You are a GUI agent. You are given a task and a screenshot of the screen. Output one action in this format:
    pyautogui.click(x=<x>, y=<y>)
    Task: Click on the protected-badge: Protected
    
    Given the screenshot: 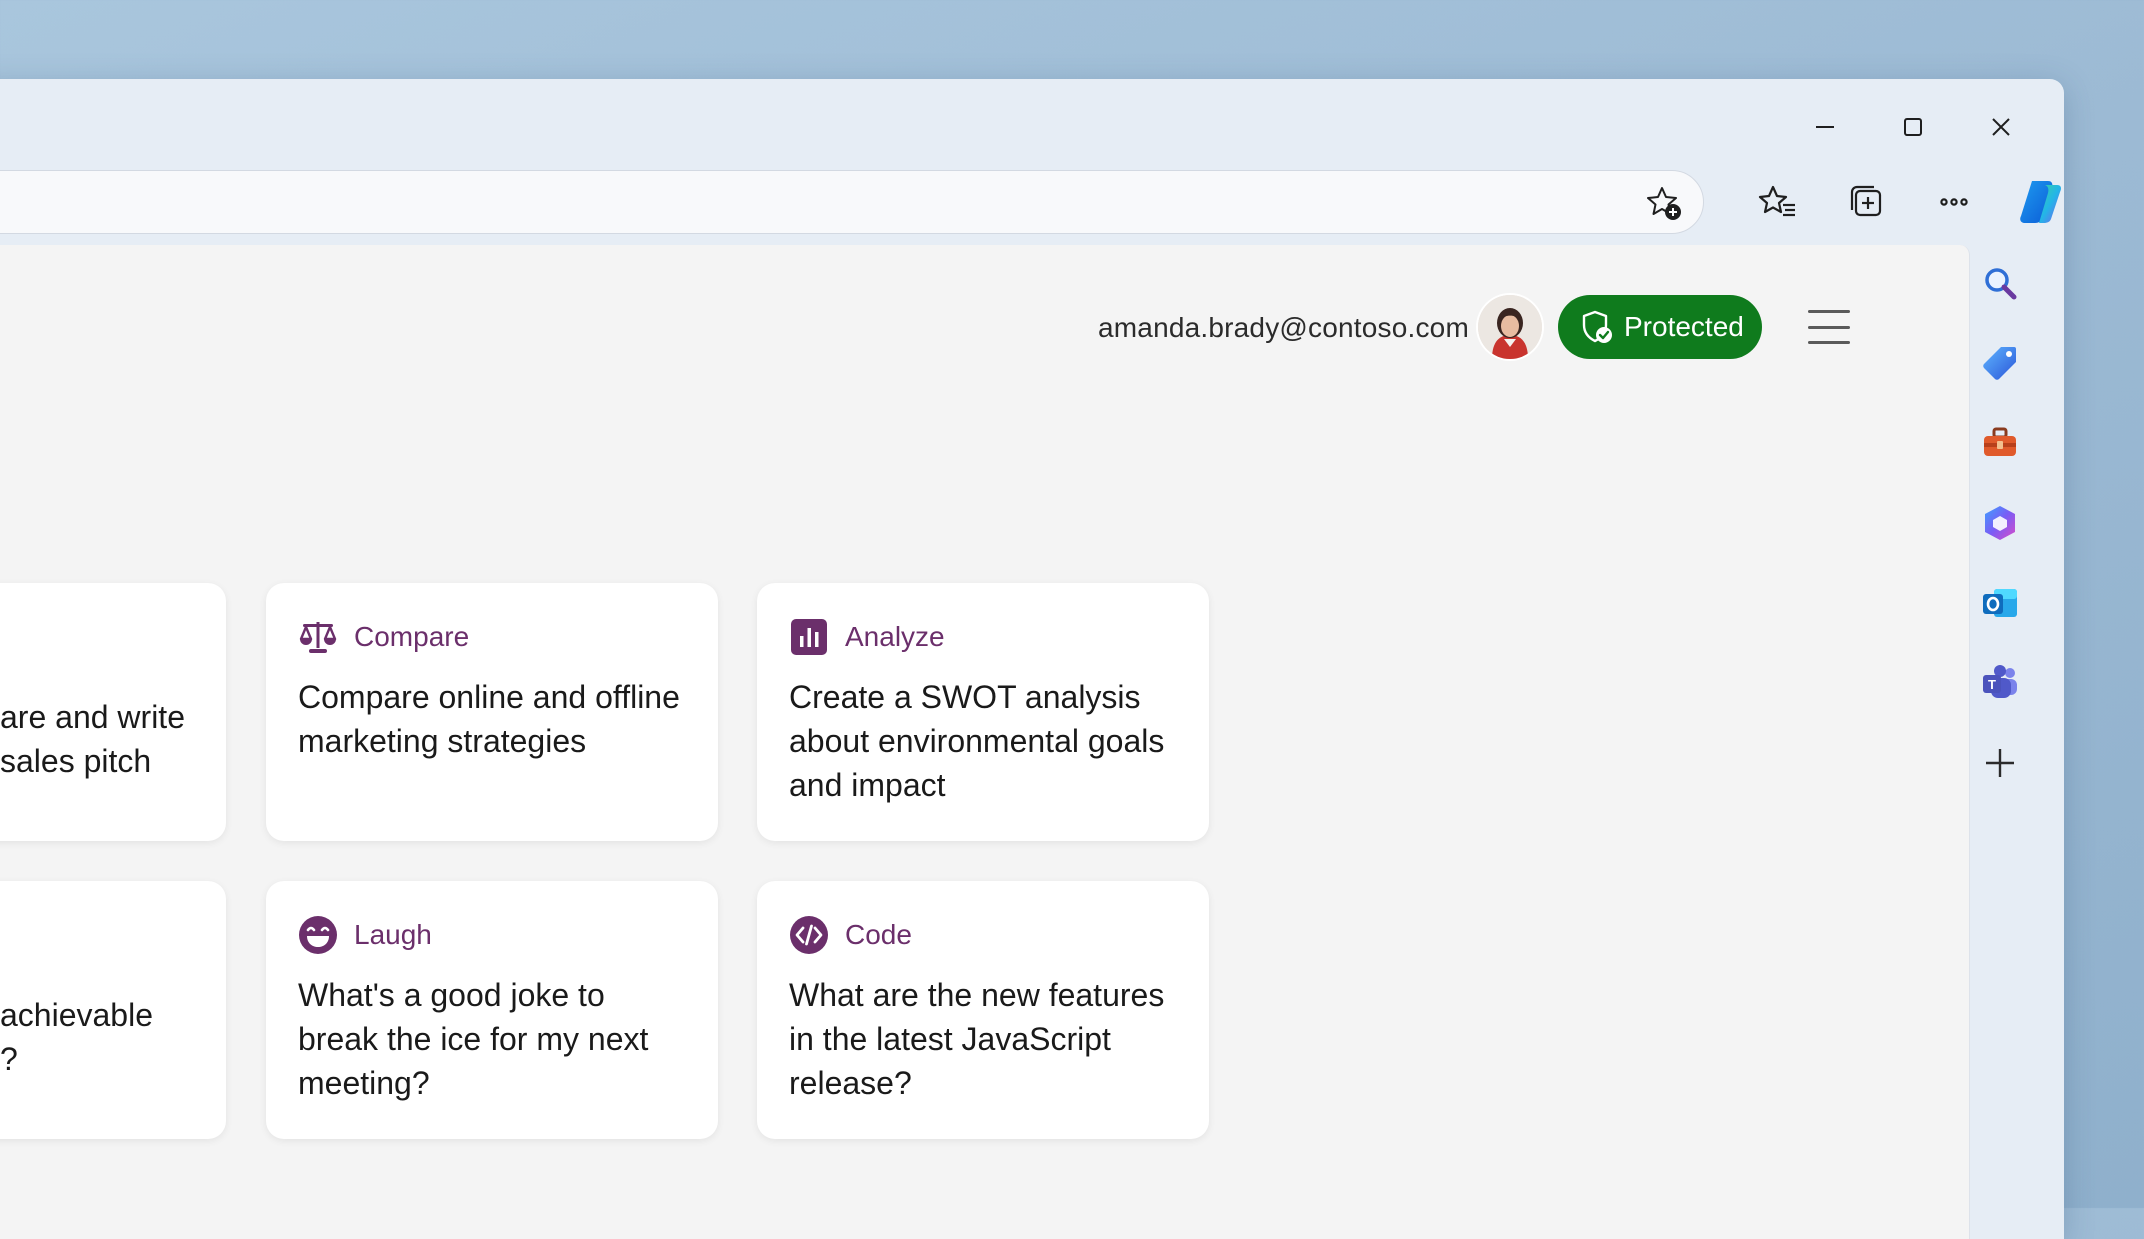 What is the action you would take?
    pyautogui.click(x=1660, y=327)
    